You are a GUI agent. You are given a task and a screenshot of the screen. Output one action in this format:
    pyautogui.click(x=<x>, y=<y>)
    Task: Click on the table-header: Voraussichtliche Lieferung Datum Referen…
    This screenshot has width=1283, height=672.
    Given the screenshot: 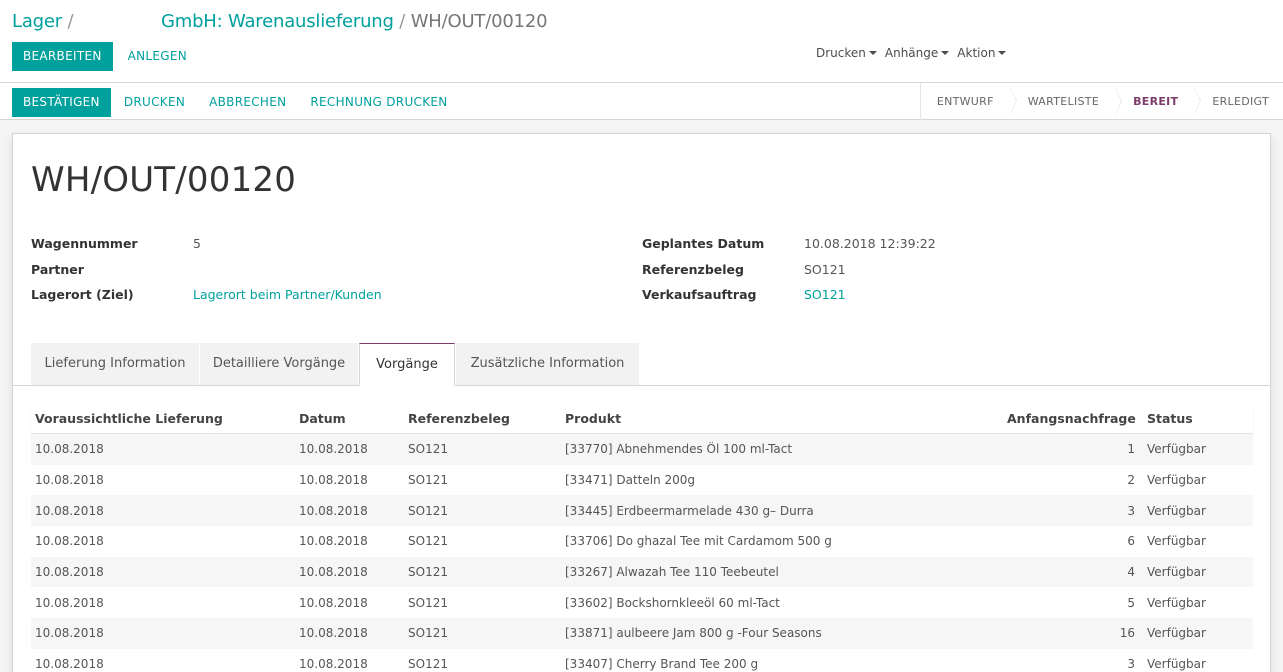 What is the action you would take?
    pyautogui.click(x=642, y=419)
    